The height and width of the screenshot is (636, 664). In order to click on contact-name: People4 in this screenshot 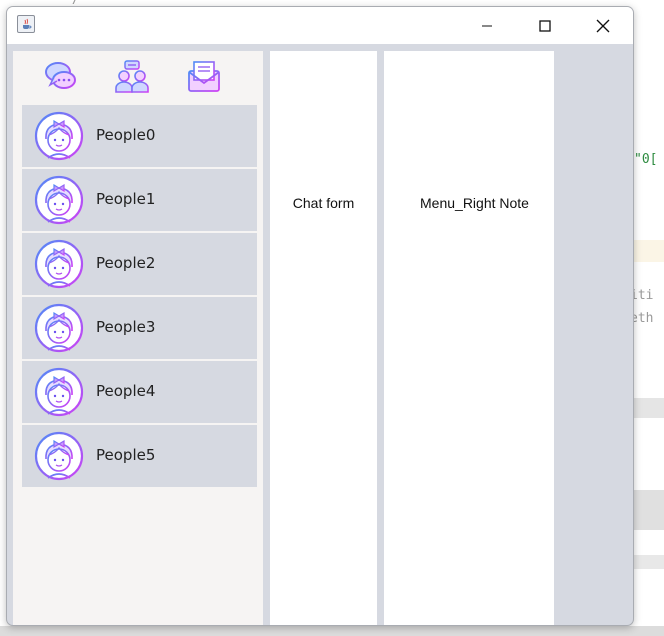, I will do `click(126, 391)`.